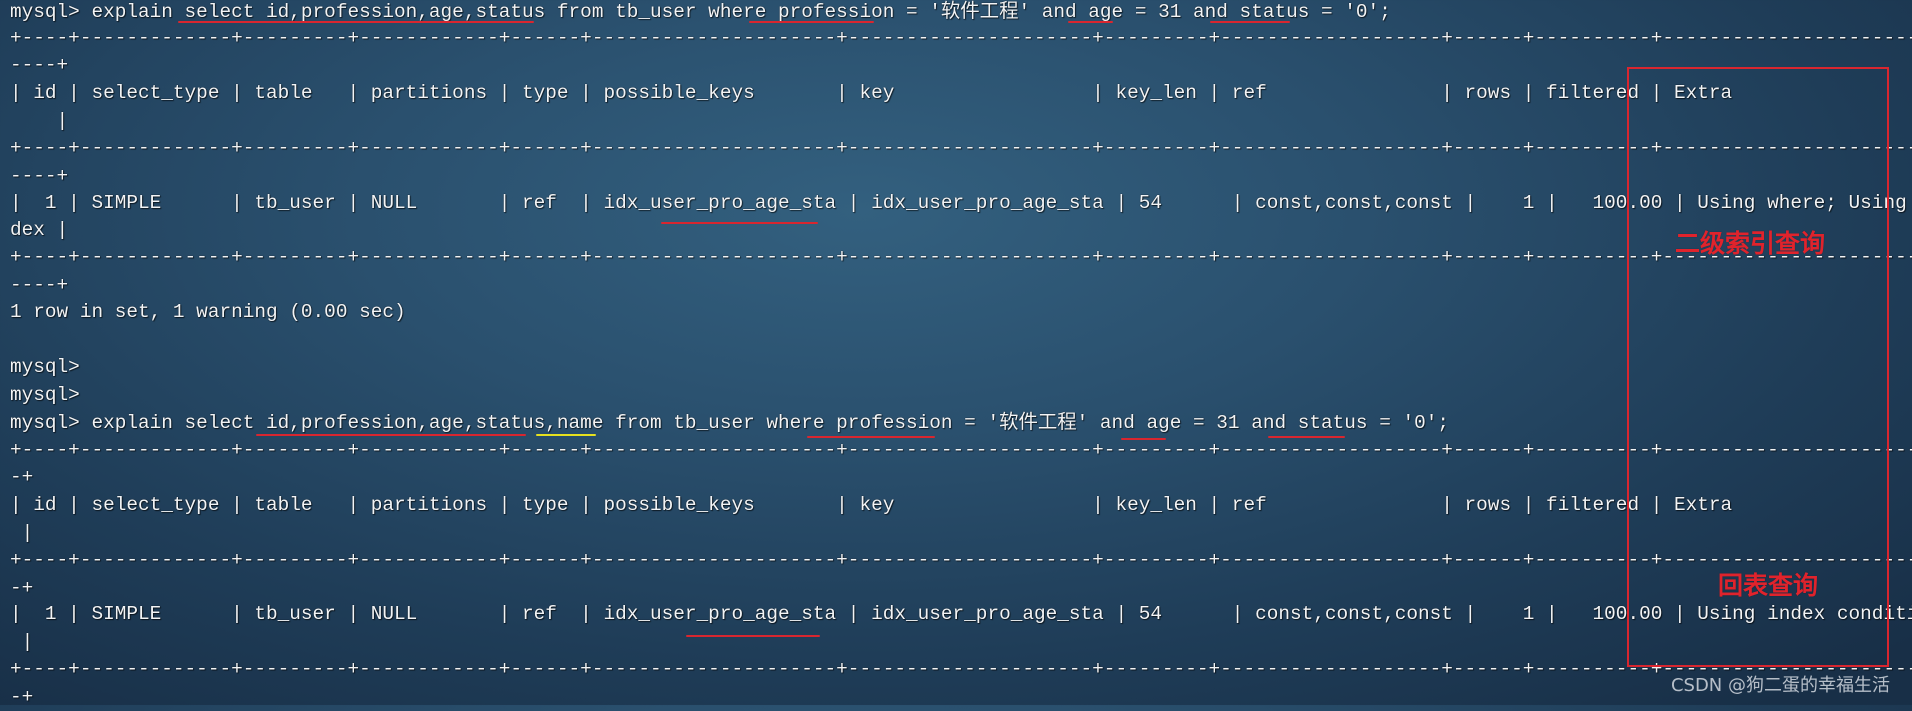 The width and height of the screenshot is (1912, 711). I want to click on underline-name-column, so click(566, 435).